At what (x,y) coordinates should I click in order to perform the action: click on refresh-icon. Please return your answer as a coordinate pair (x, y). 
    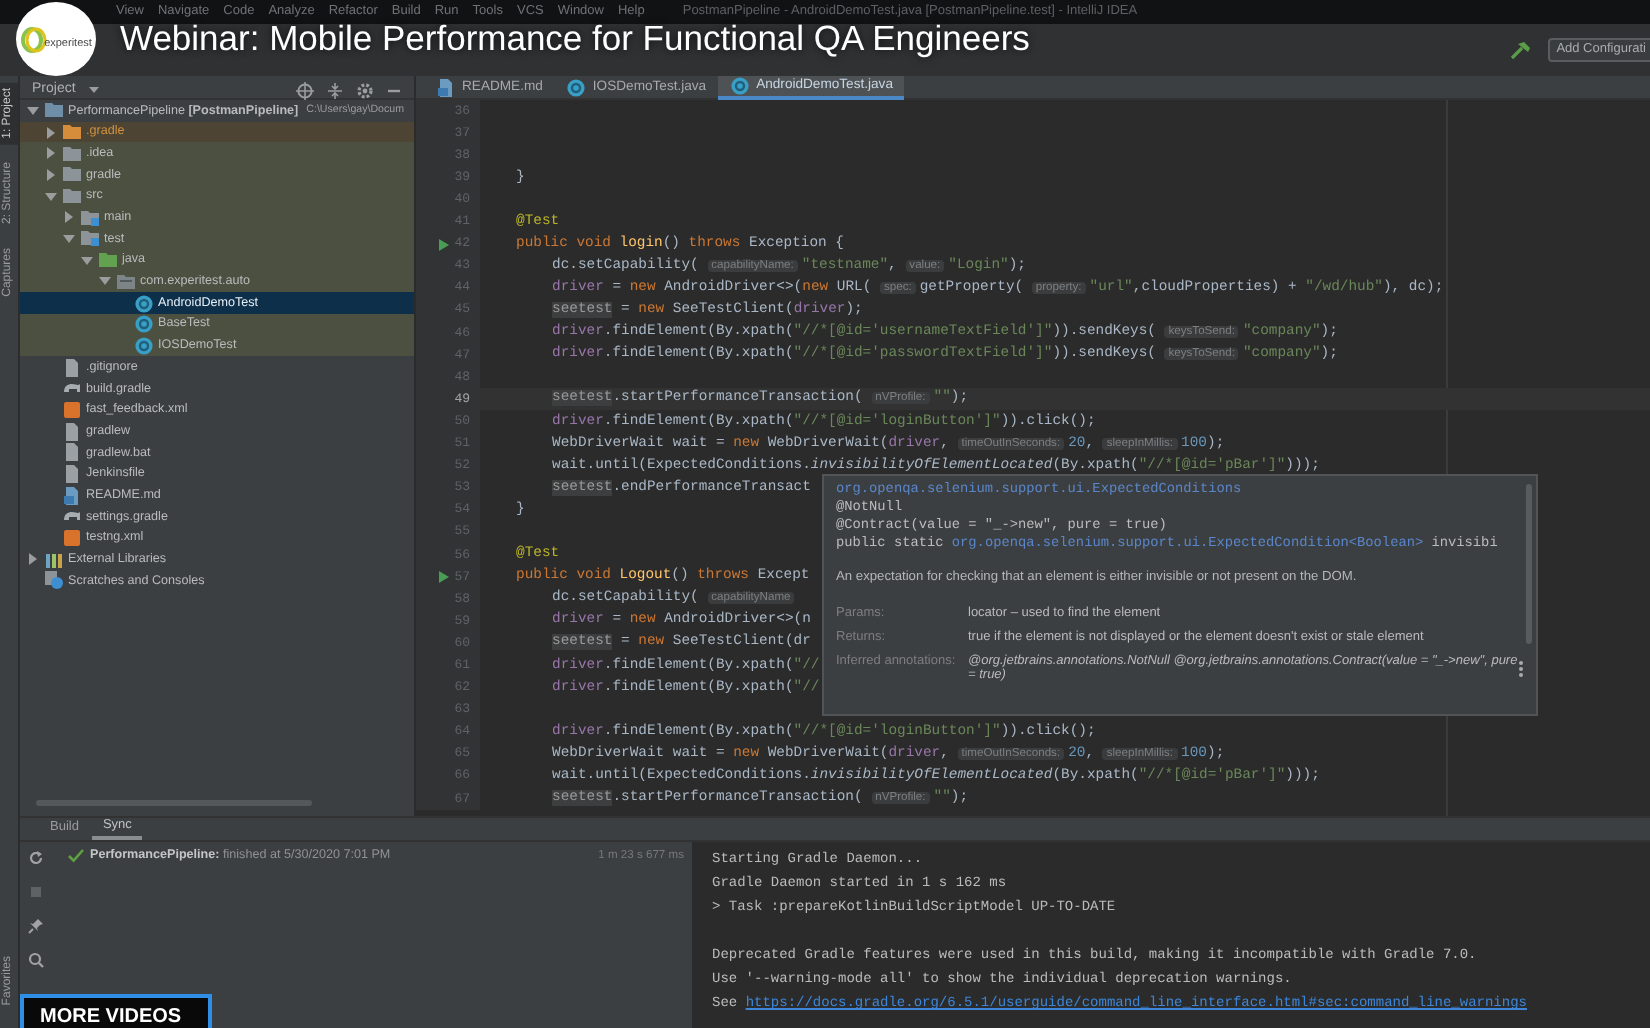
    Looking at the image, I should click on (36, 858).